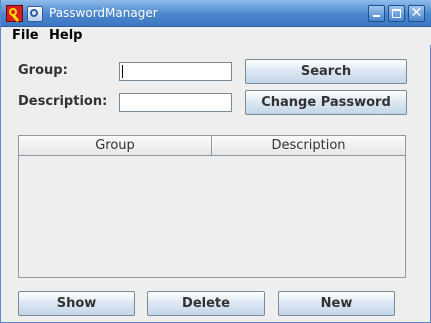 The width and height of the screenshot is (431, 323). I want to click on description-label: Description:, so click(63, 101).